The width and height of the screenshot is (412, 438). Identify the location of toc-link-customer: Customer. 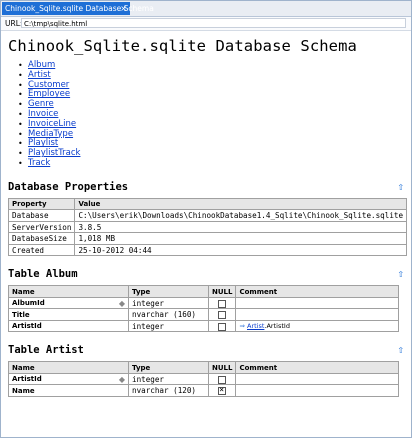
(48, 85).